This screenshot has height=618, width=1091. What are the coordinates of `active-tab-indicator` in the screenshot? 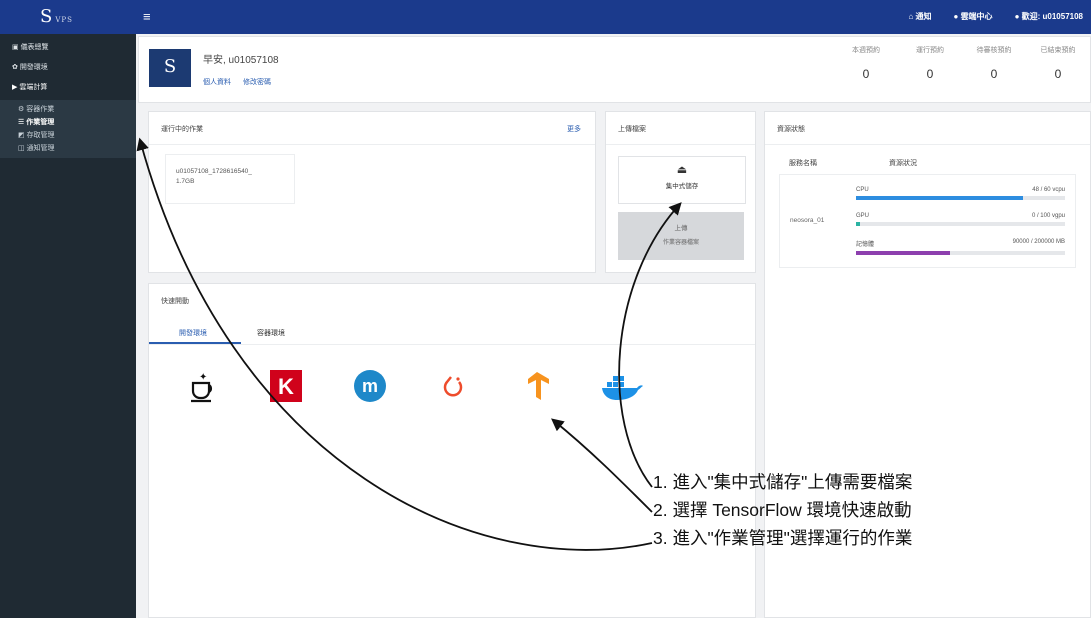 It's located at (195, 343).